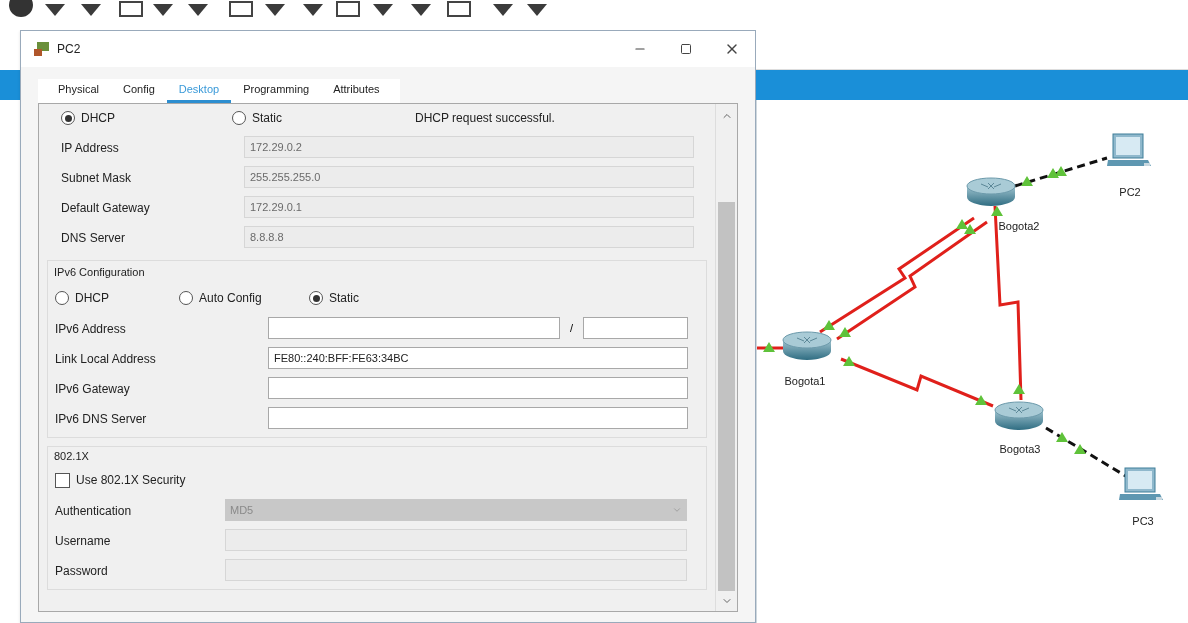 This screenshot has width=1188, height=623. I want to click on node-label: PC3, so click(1143, 521).